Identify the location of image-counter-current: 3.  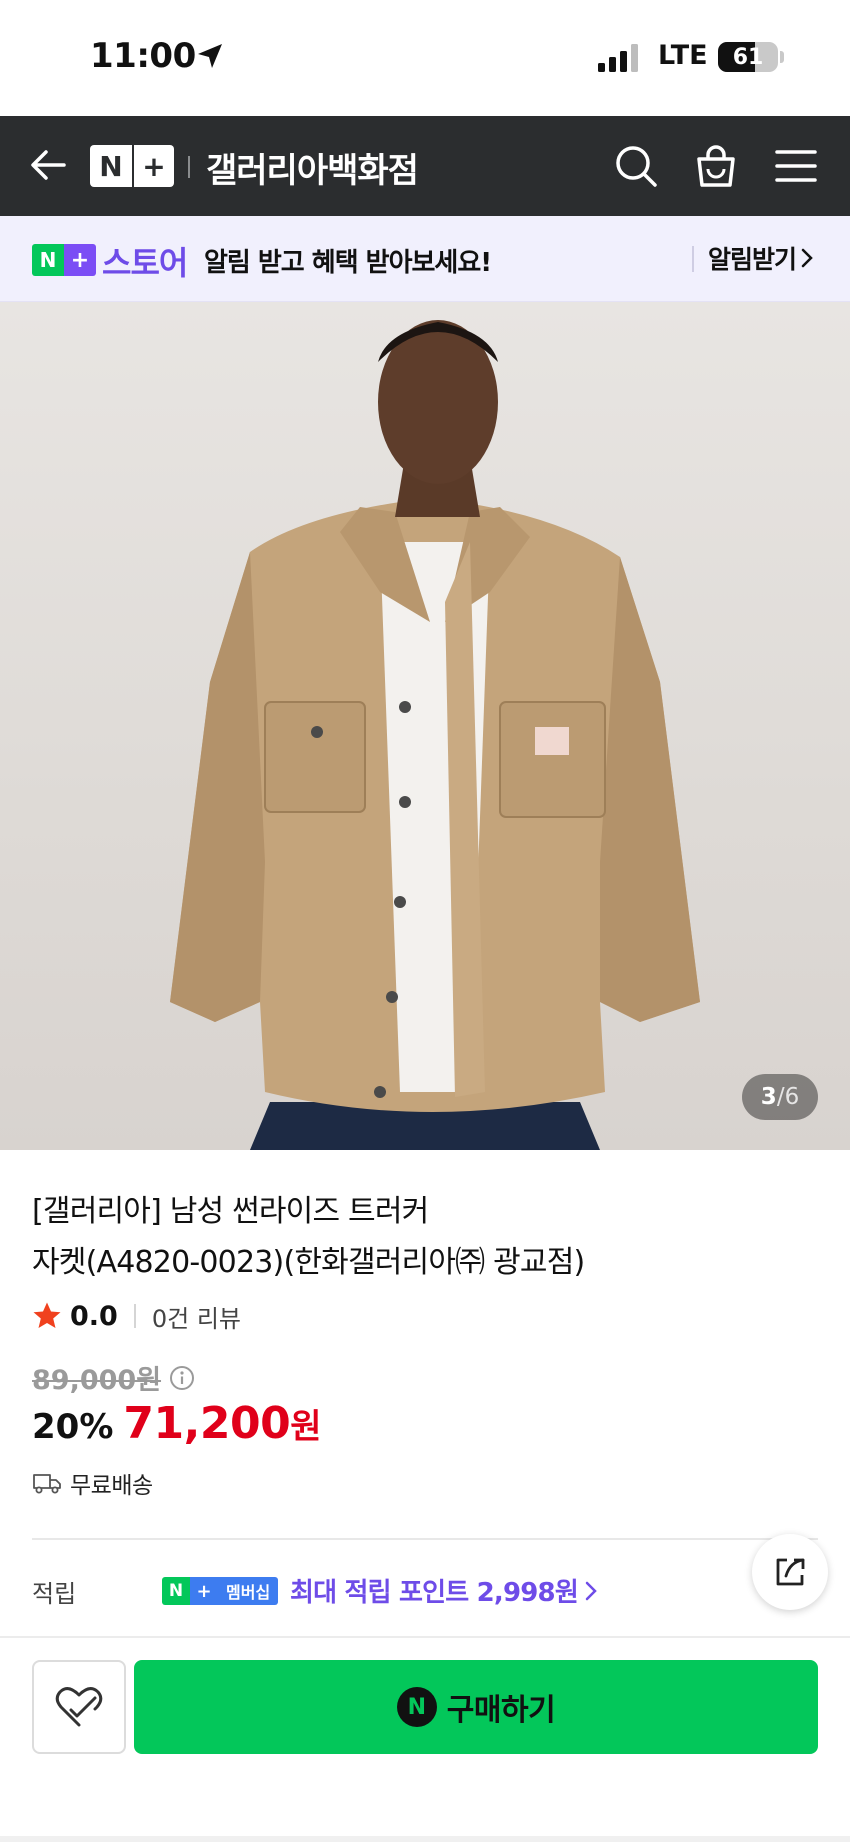
(768, 1097).